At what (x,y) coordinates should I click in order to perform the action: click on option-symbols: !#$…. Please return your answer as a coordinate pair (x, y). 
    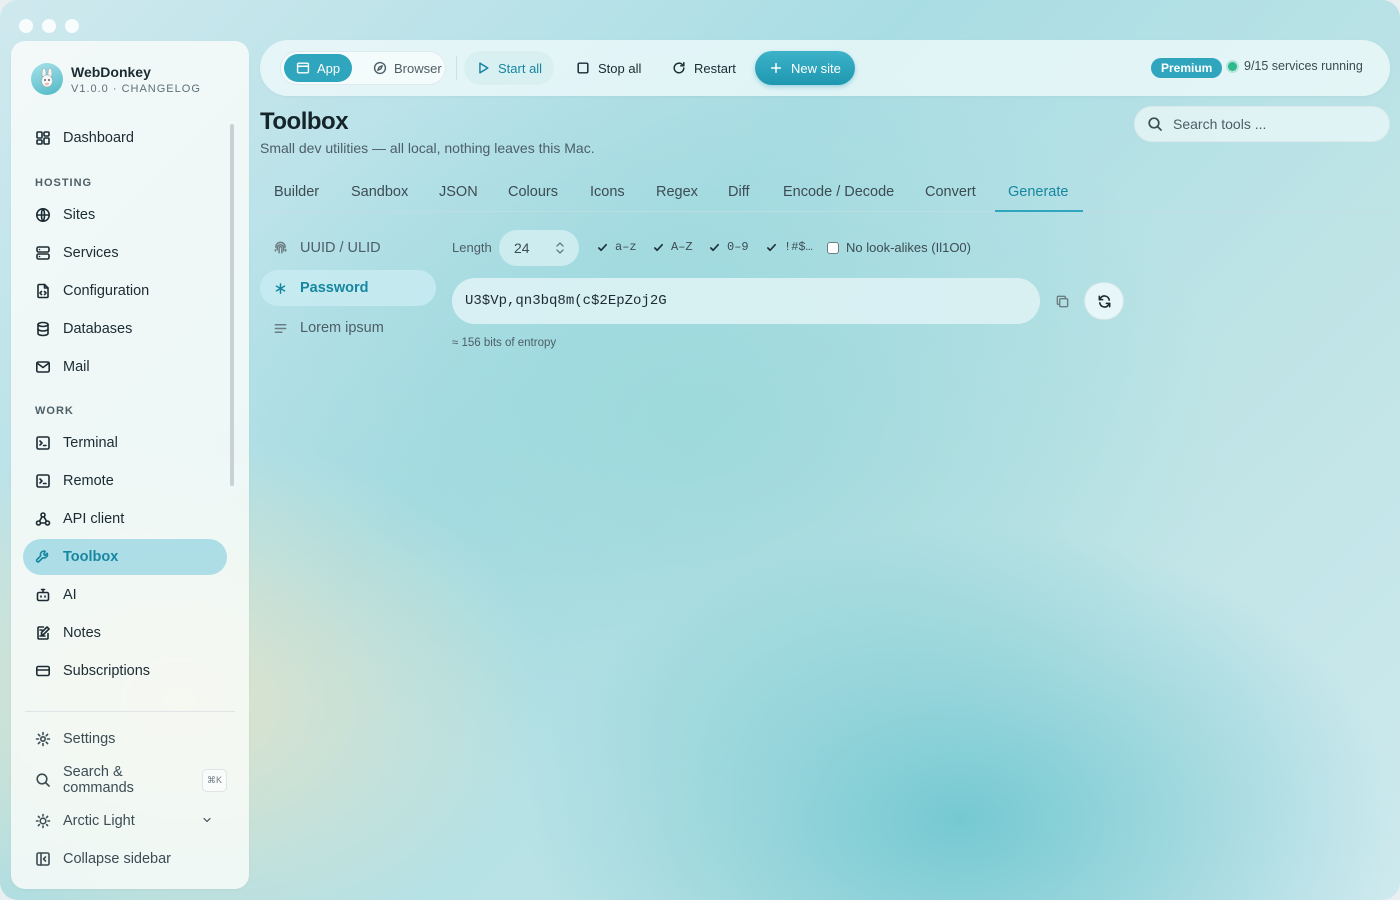
    Looking at the image, I should click on (789, 247).